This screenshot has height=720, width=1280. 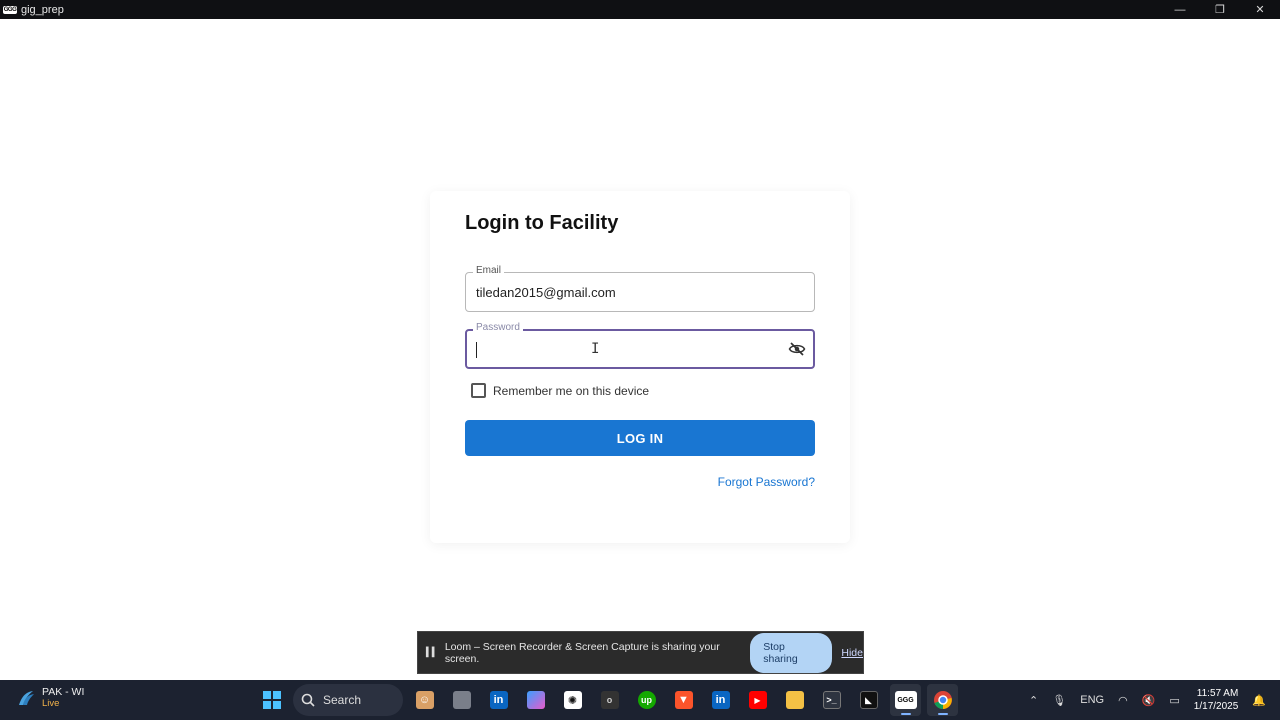 I want to click on weather-widget: PAK - WI Live, so click(x=50, y=697).